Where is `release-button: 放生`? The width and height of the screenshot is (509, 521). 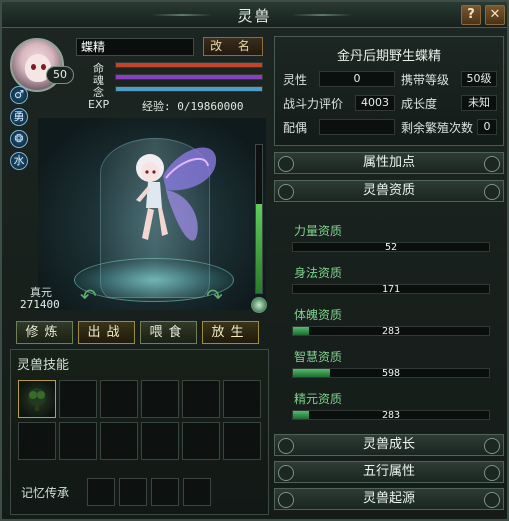 release-button: 放生 is located at coordinates (230, 332).